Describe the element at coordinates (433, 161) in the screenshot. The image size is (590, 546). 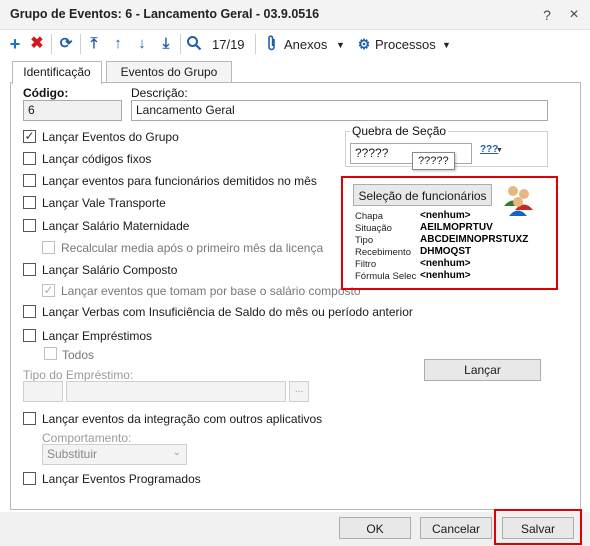
I see `quebra-secao-tooltip: ?????` at that location.